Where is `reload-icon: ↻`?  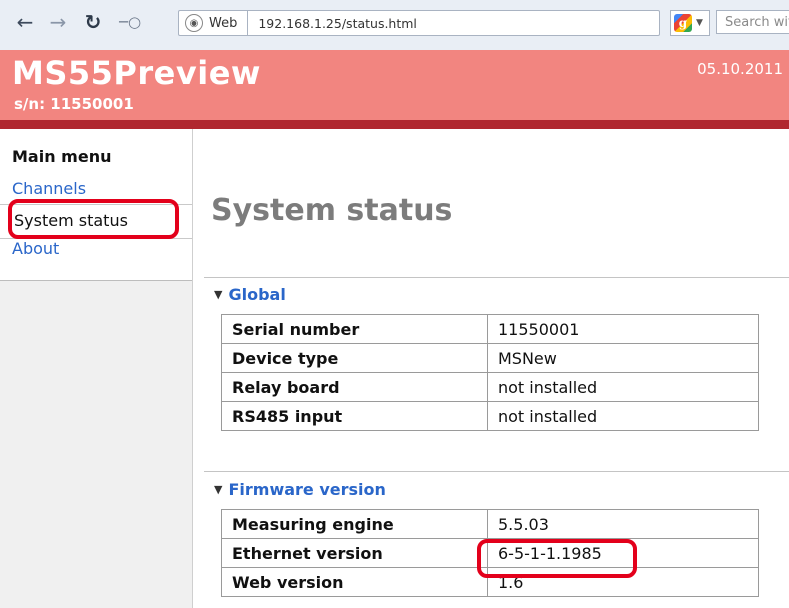
reload-icon: ↻ is located at coordinates (93, 22).